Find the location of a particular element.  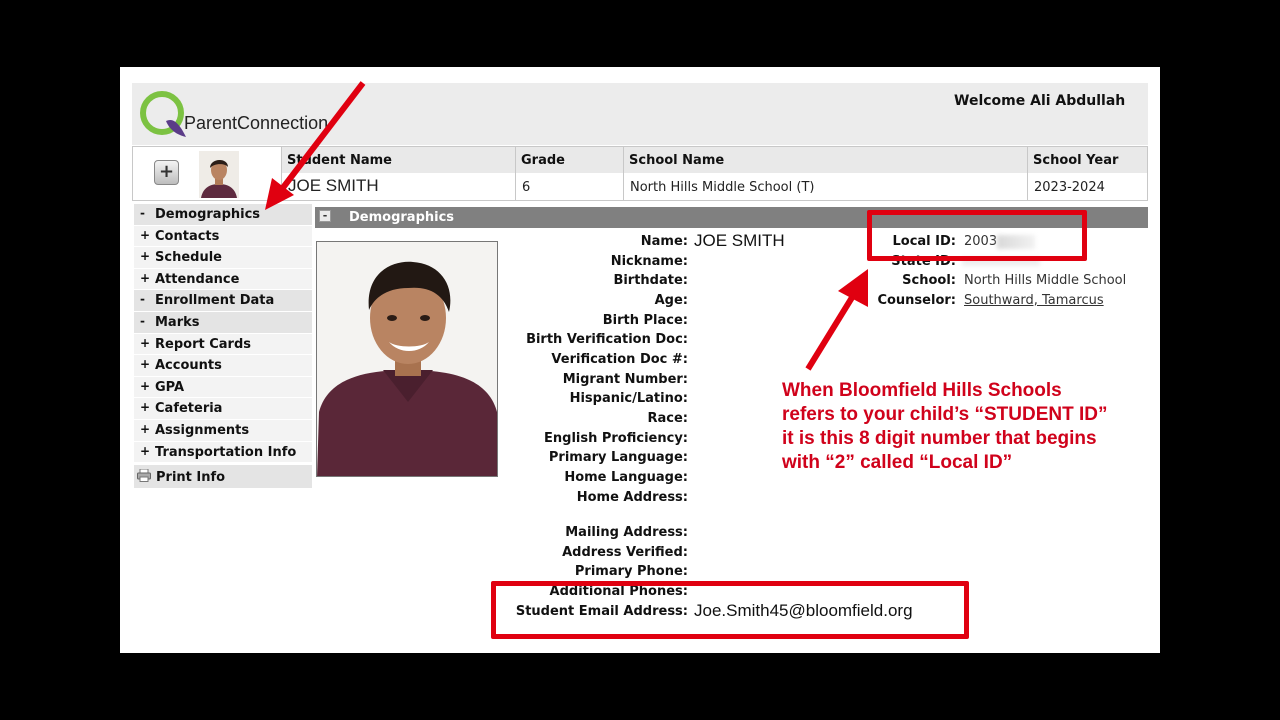

arrow-to-demographics is located at coordinates (322, 136).